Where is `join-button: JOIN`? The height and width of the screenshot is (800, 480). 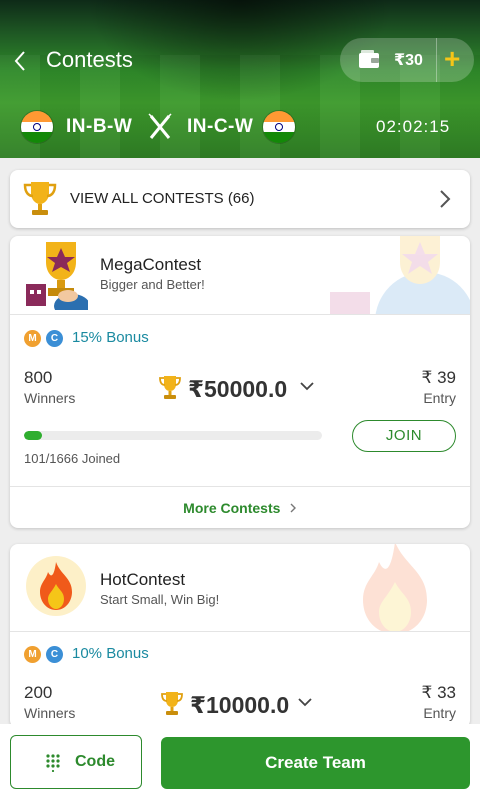
join-button: JOIN is located at coordinates (404, 436).